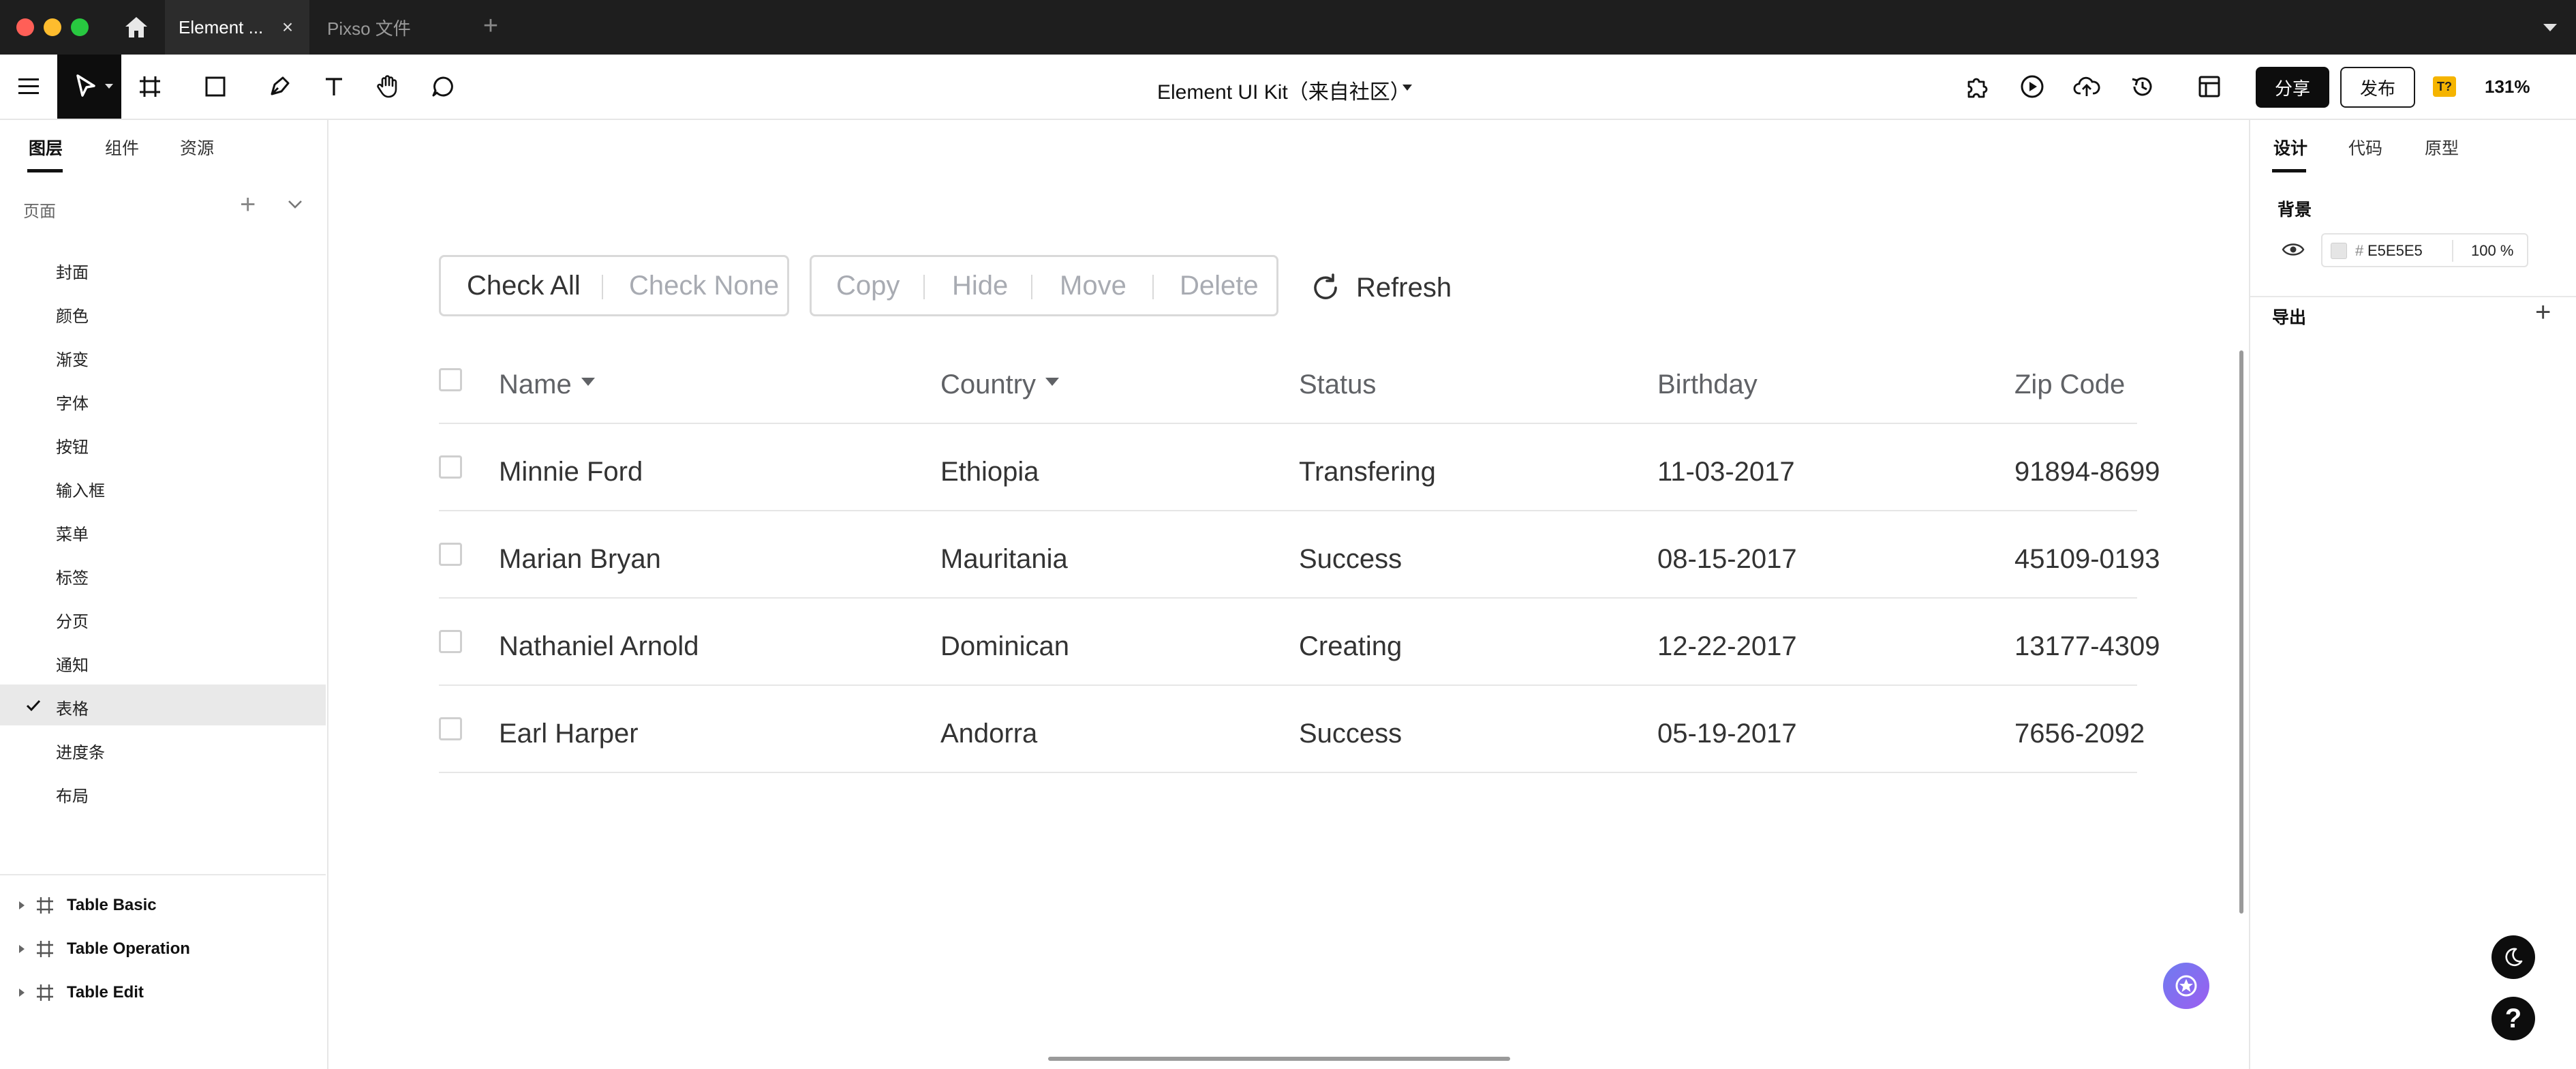 This screenshot has width=2576, height=1069. What do you see at coordinates (150, 86) in the screenshot?
I see `frame-tool-icon` at bounding box center [150, 86].